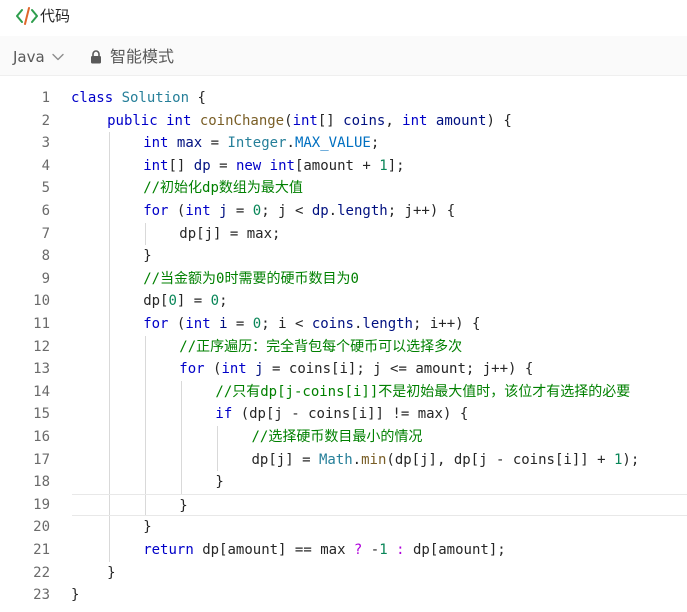 The height and width of the screenshot is (612, 687). I want to click on code-line: 9 //当金额为0时需要的硬币数目为0, so click(343, 279).